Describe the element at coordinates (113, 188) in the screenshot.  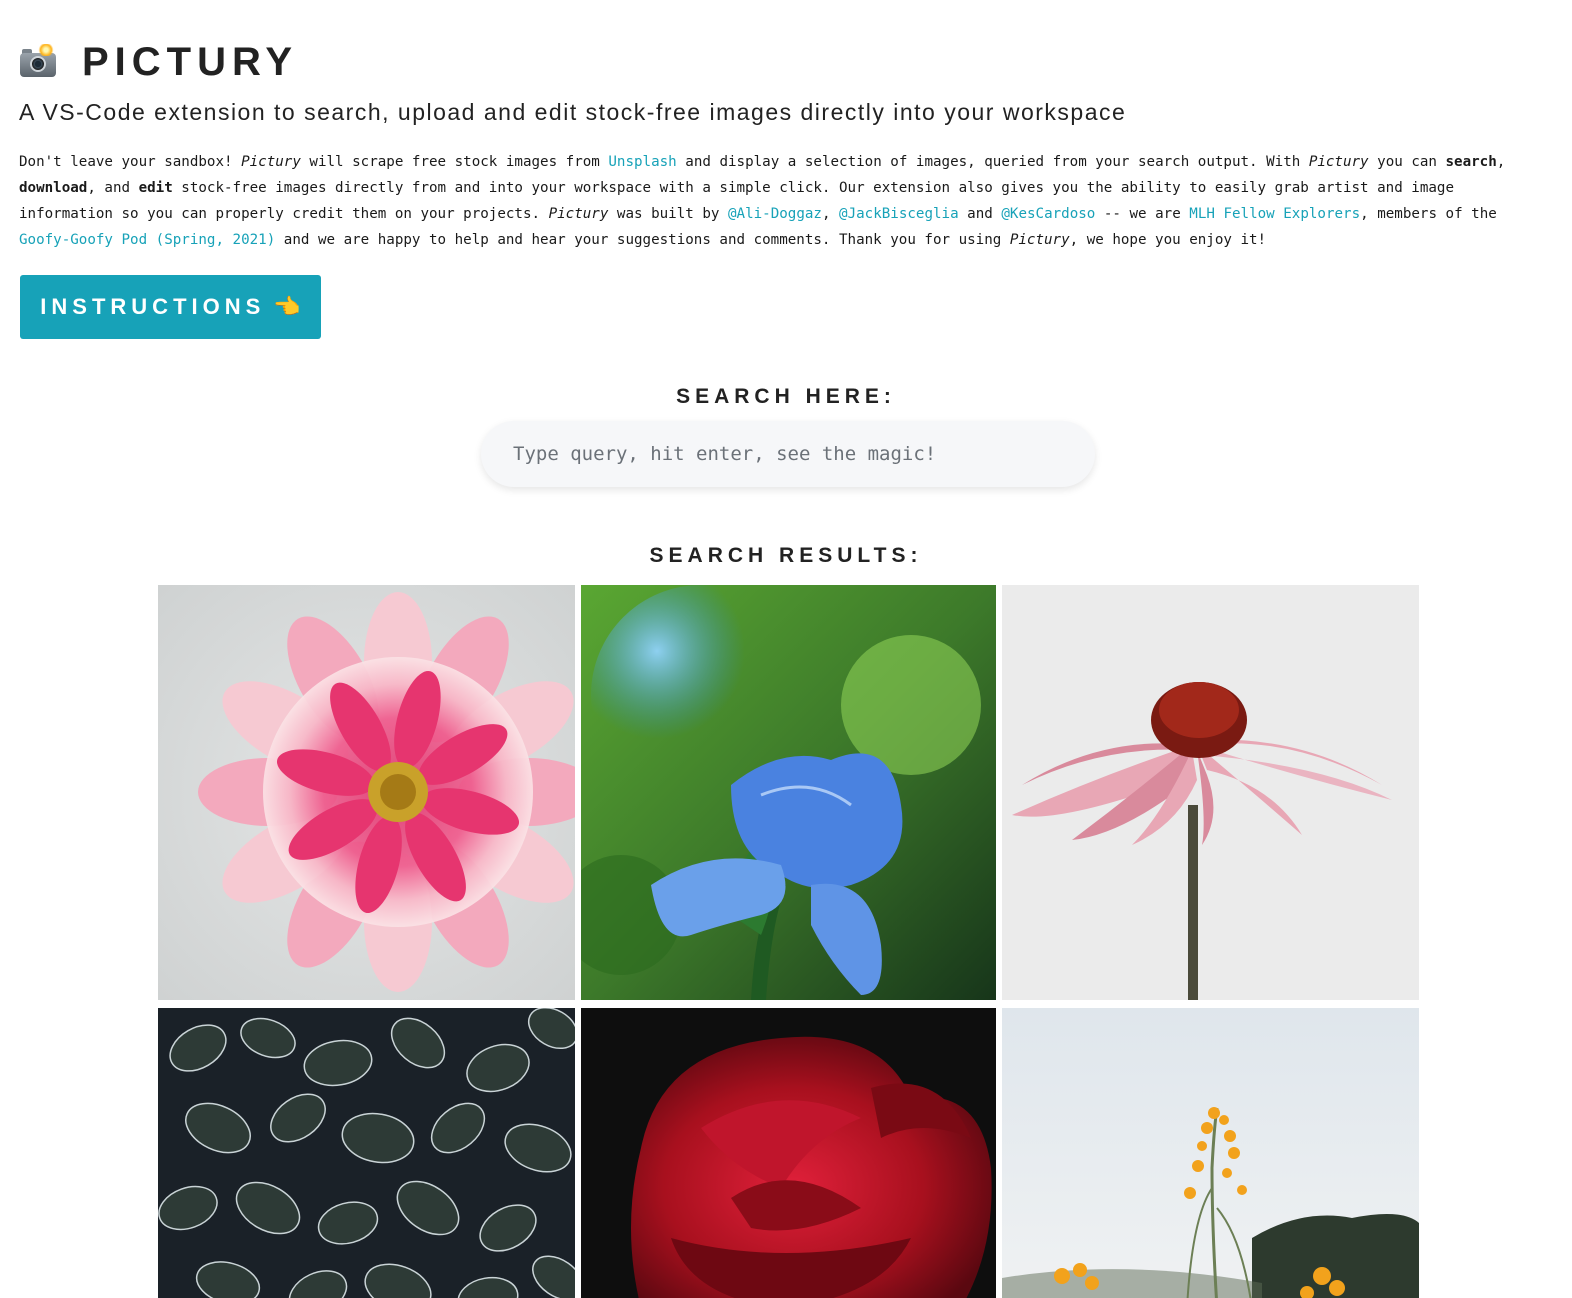
I see `description-text: , and` at that location.